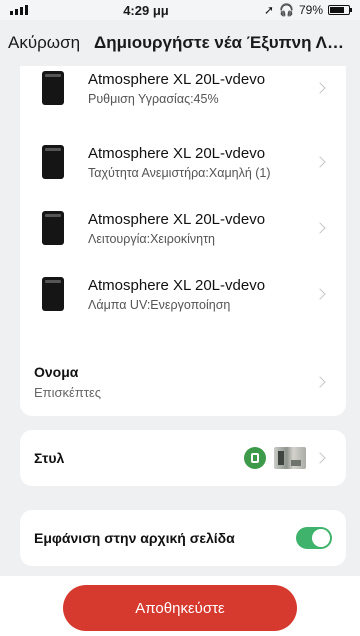 This screenshot has height=636, width=360. Describe the element at coordinates (134, 538) in the screenshot. I see `show-on-home-label: Εμφάνιση στην αρχική σελίδα` at that location.